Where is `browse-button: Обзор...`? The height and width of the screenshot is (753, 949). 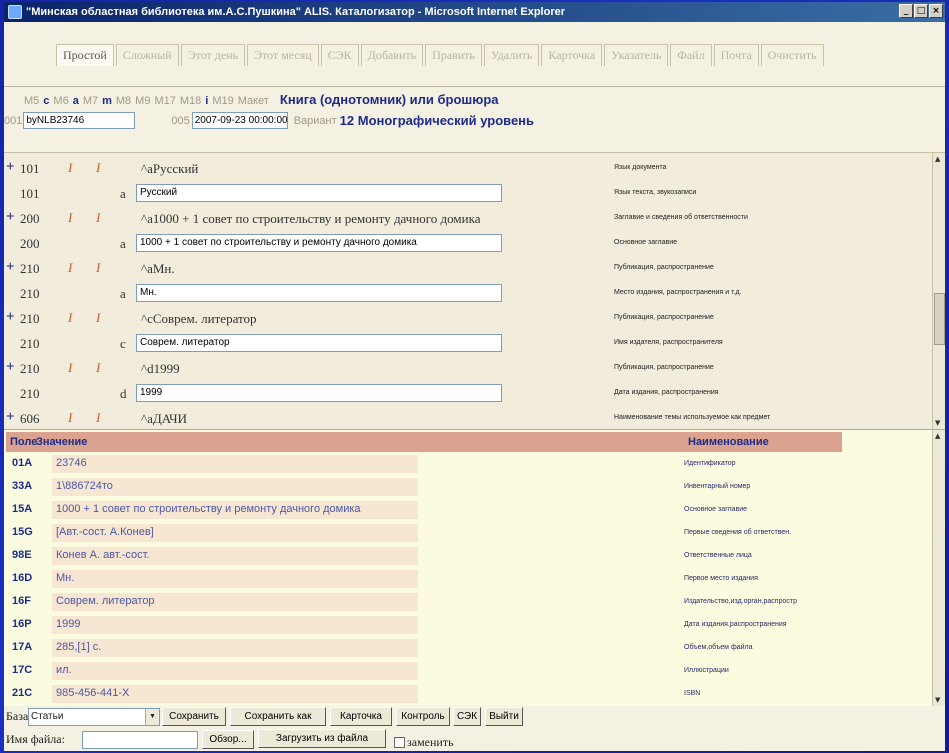 browse-button: Обзор... is located at coordinates (228, 739).